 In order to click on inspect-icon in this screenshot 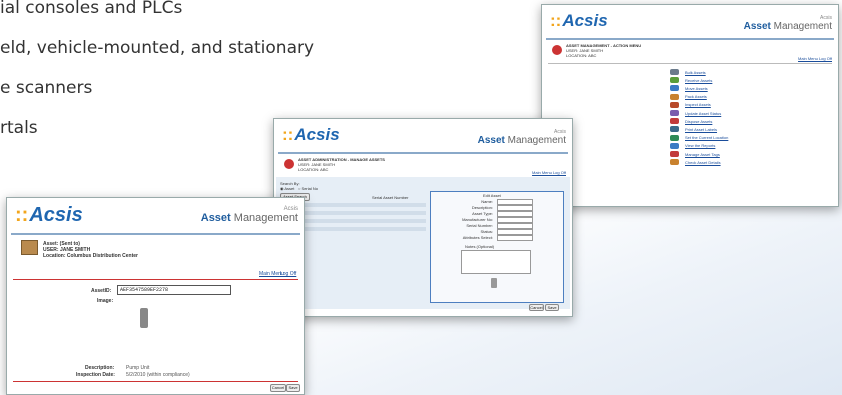, I will do `click(674, 104)`.